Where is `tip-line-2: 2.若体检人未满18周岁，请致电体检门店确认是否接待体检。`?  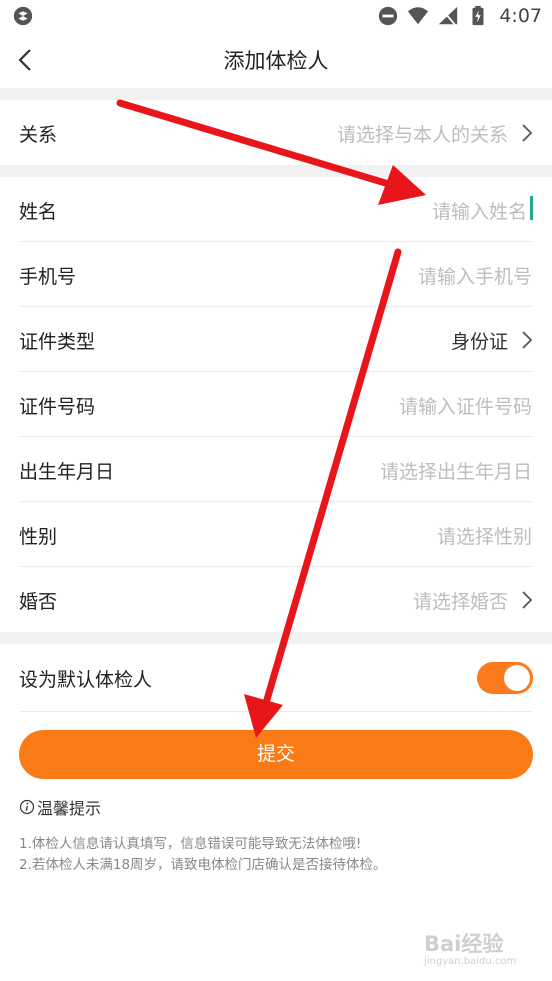 tip-line-2: 2.若体检人未满18周岁，请致电体检门店确认是否接待体检。 is located at coordinates (203, 865).